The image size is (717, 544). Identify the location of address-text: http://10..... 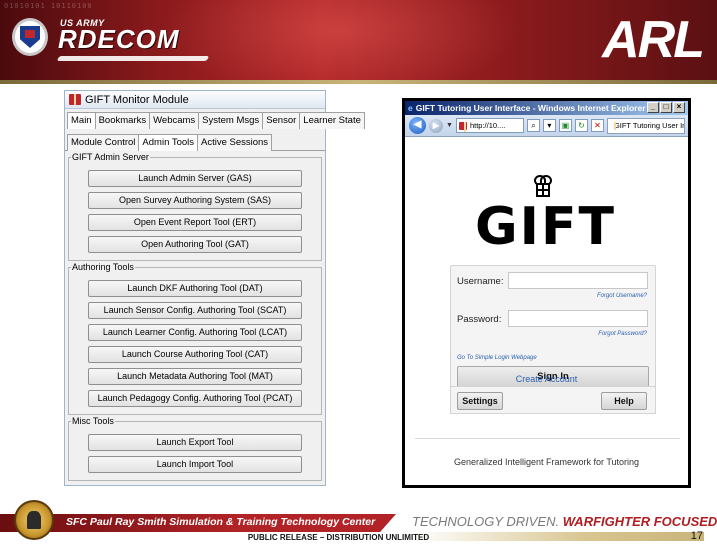
(487, 125).